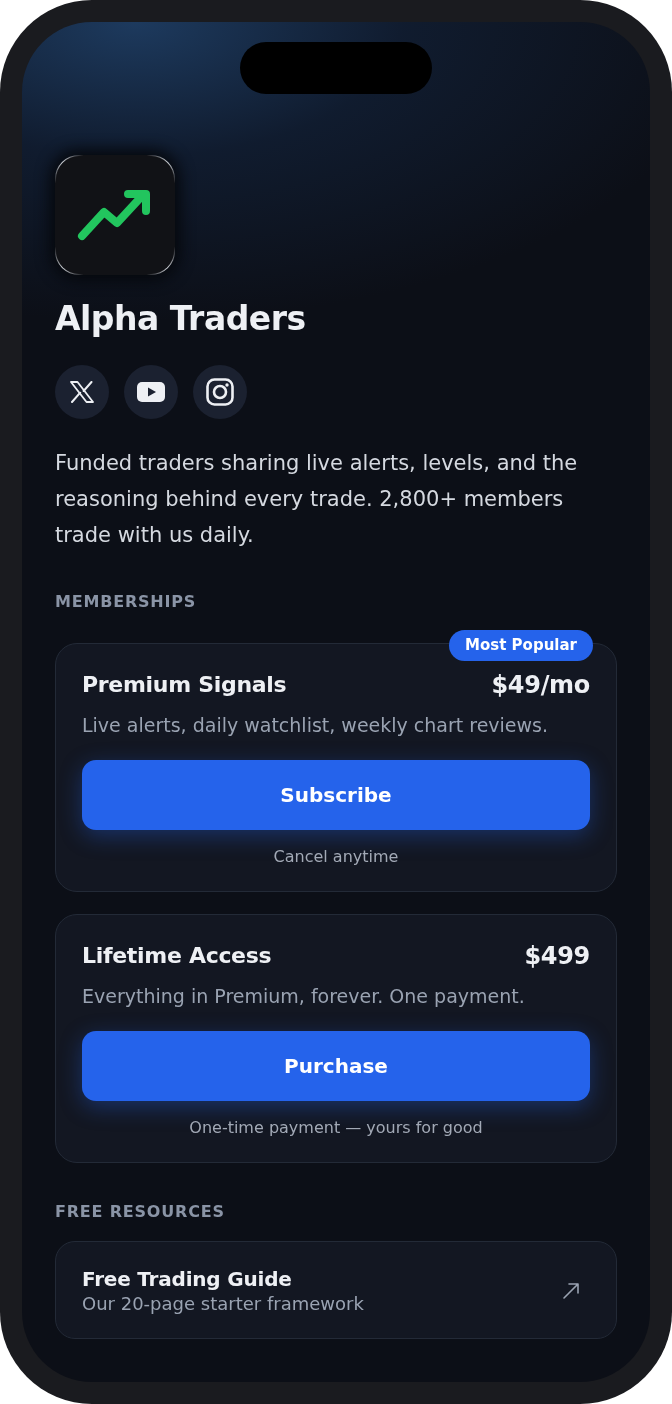 This screenshot has height=1404, width=672. I want to click on profile-title: Alpha Traders, so click(180, 319).